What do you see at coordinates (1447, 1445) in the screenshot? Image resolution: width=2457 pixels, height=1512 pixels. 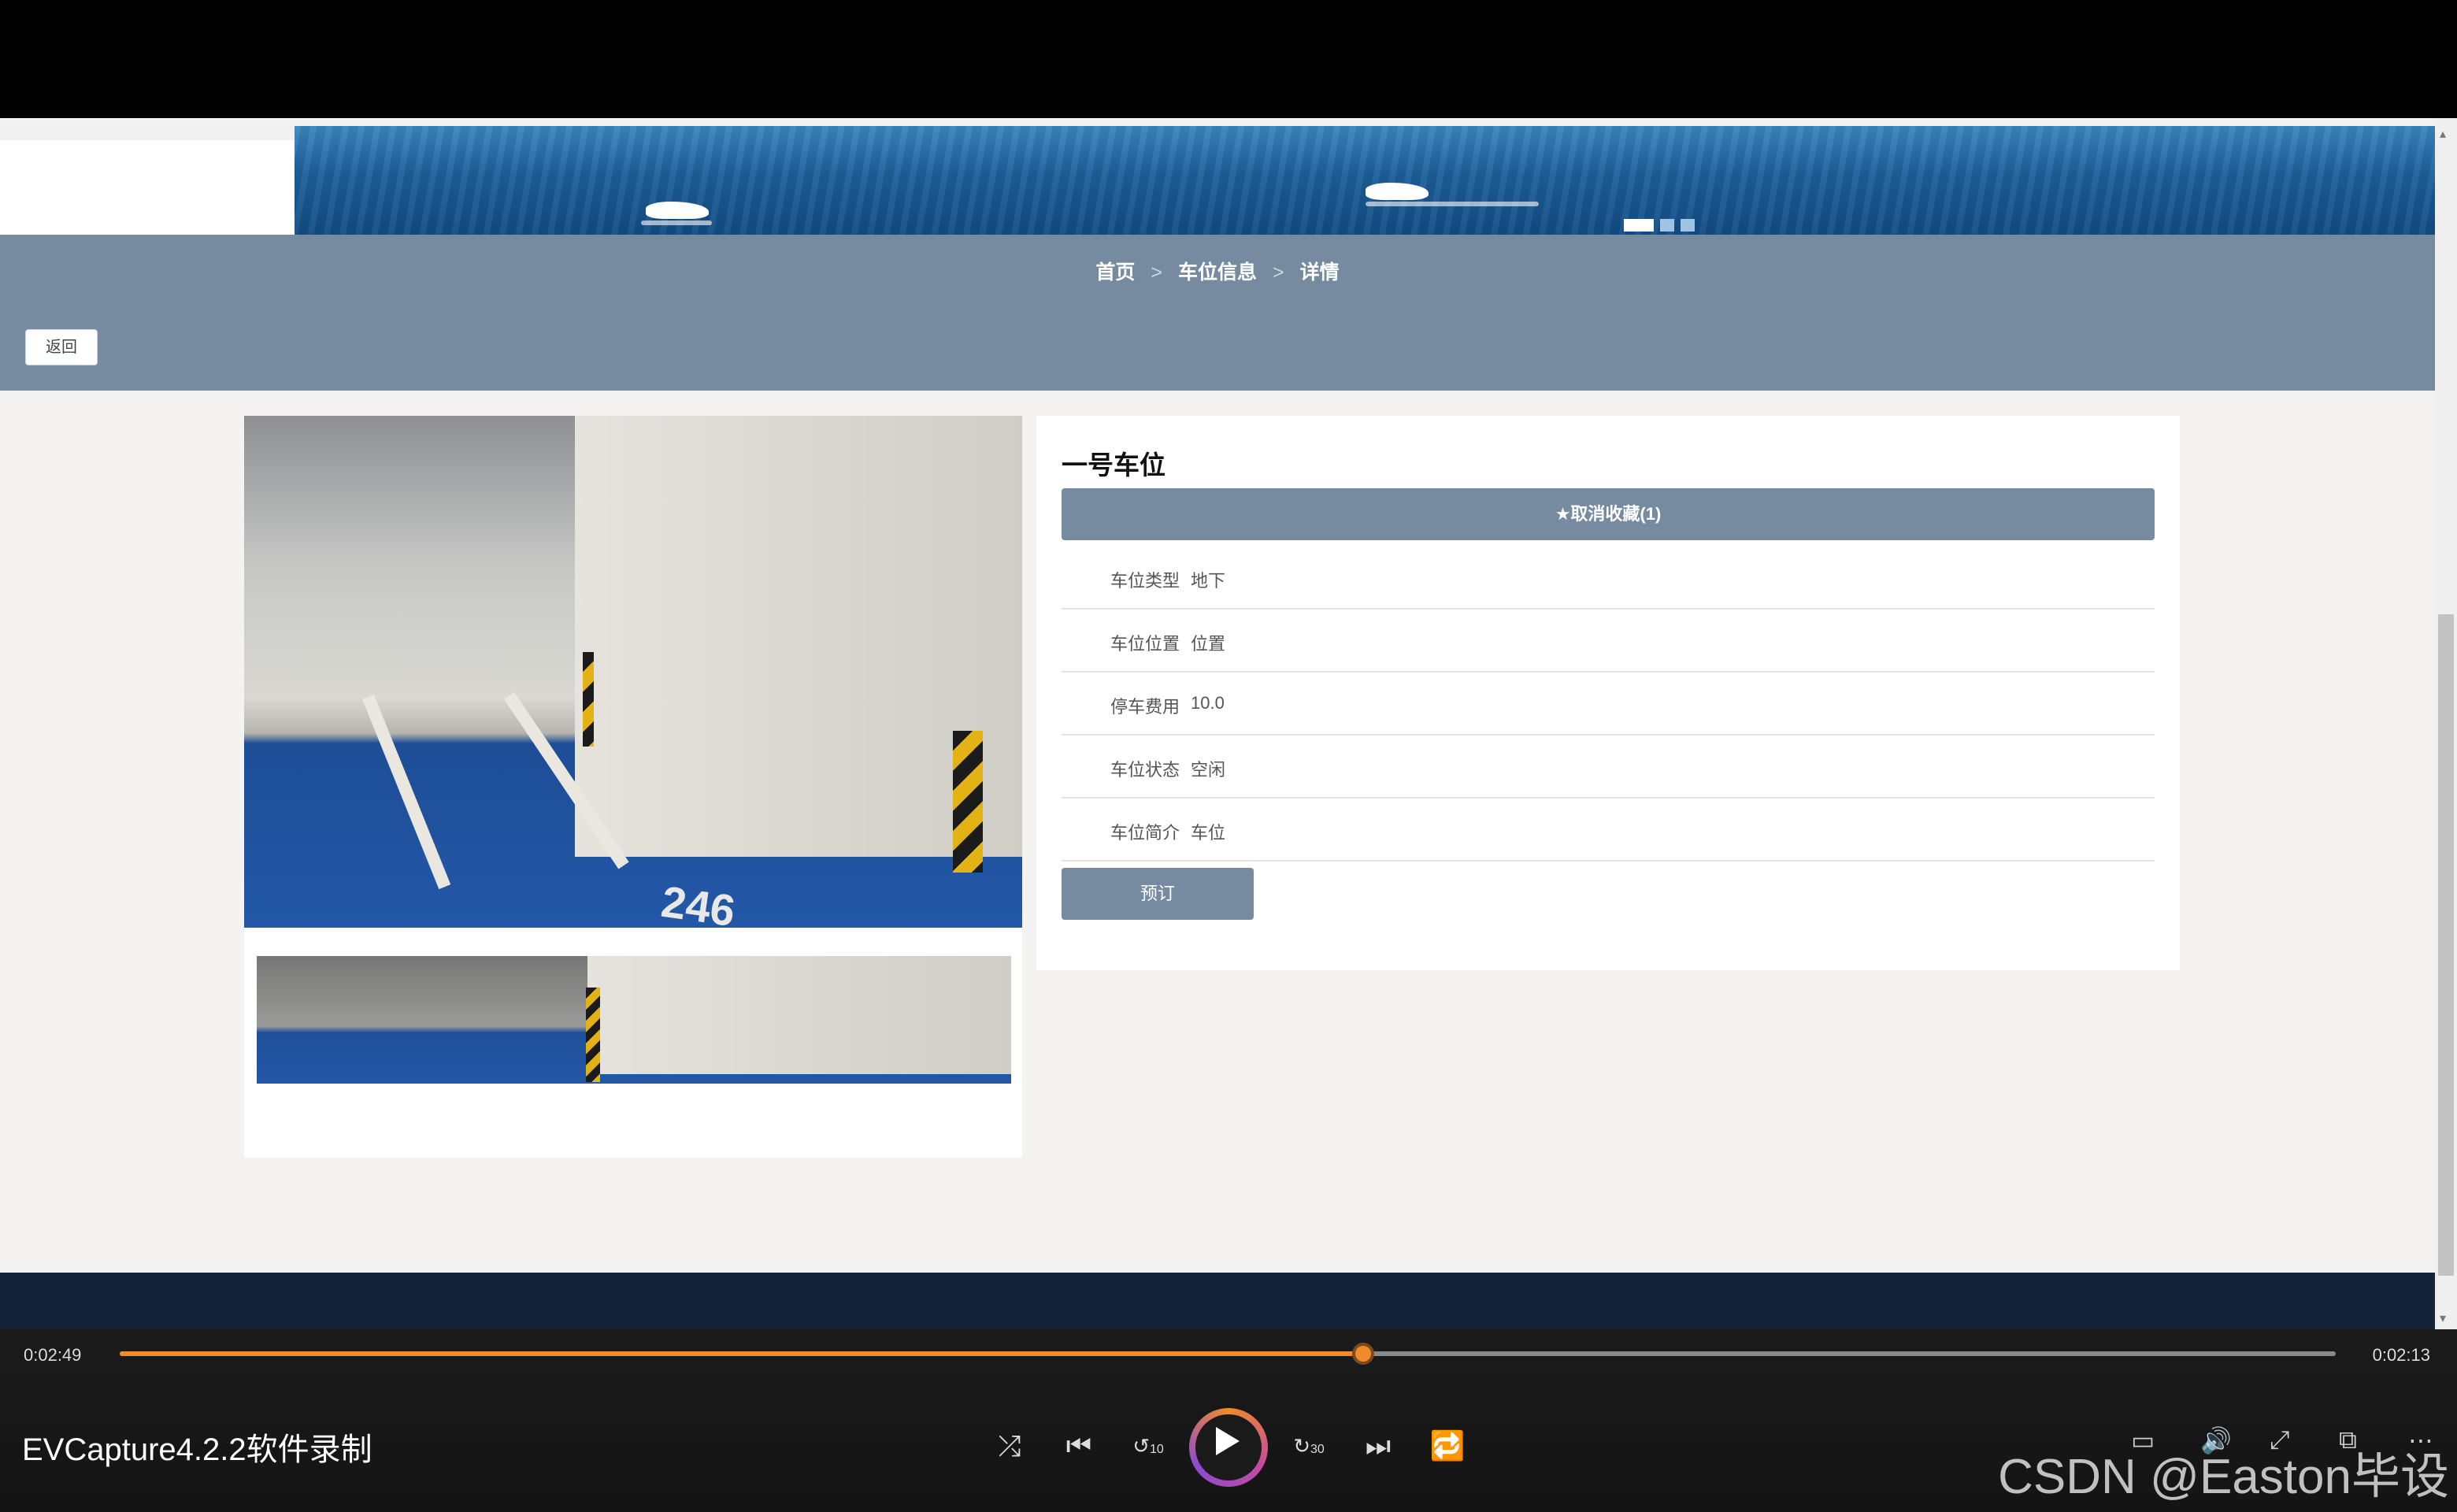 I see `repeat-off-icon: 🔁` at bounding box center [1447, 1445].